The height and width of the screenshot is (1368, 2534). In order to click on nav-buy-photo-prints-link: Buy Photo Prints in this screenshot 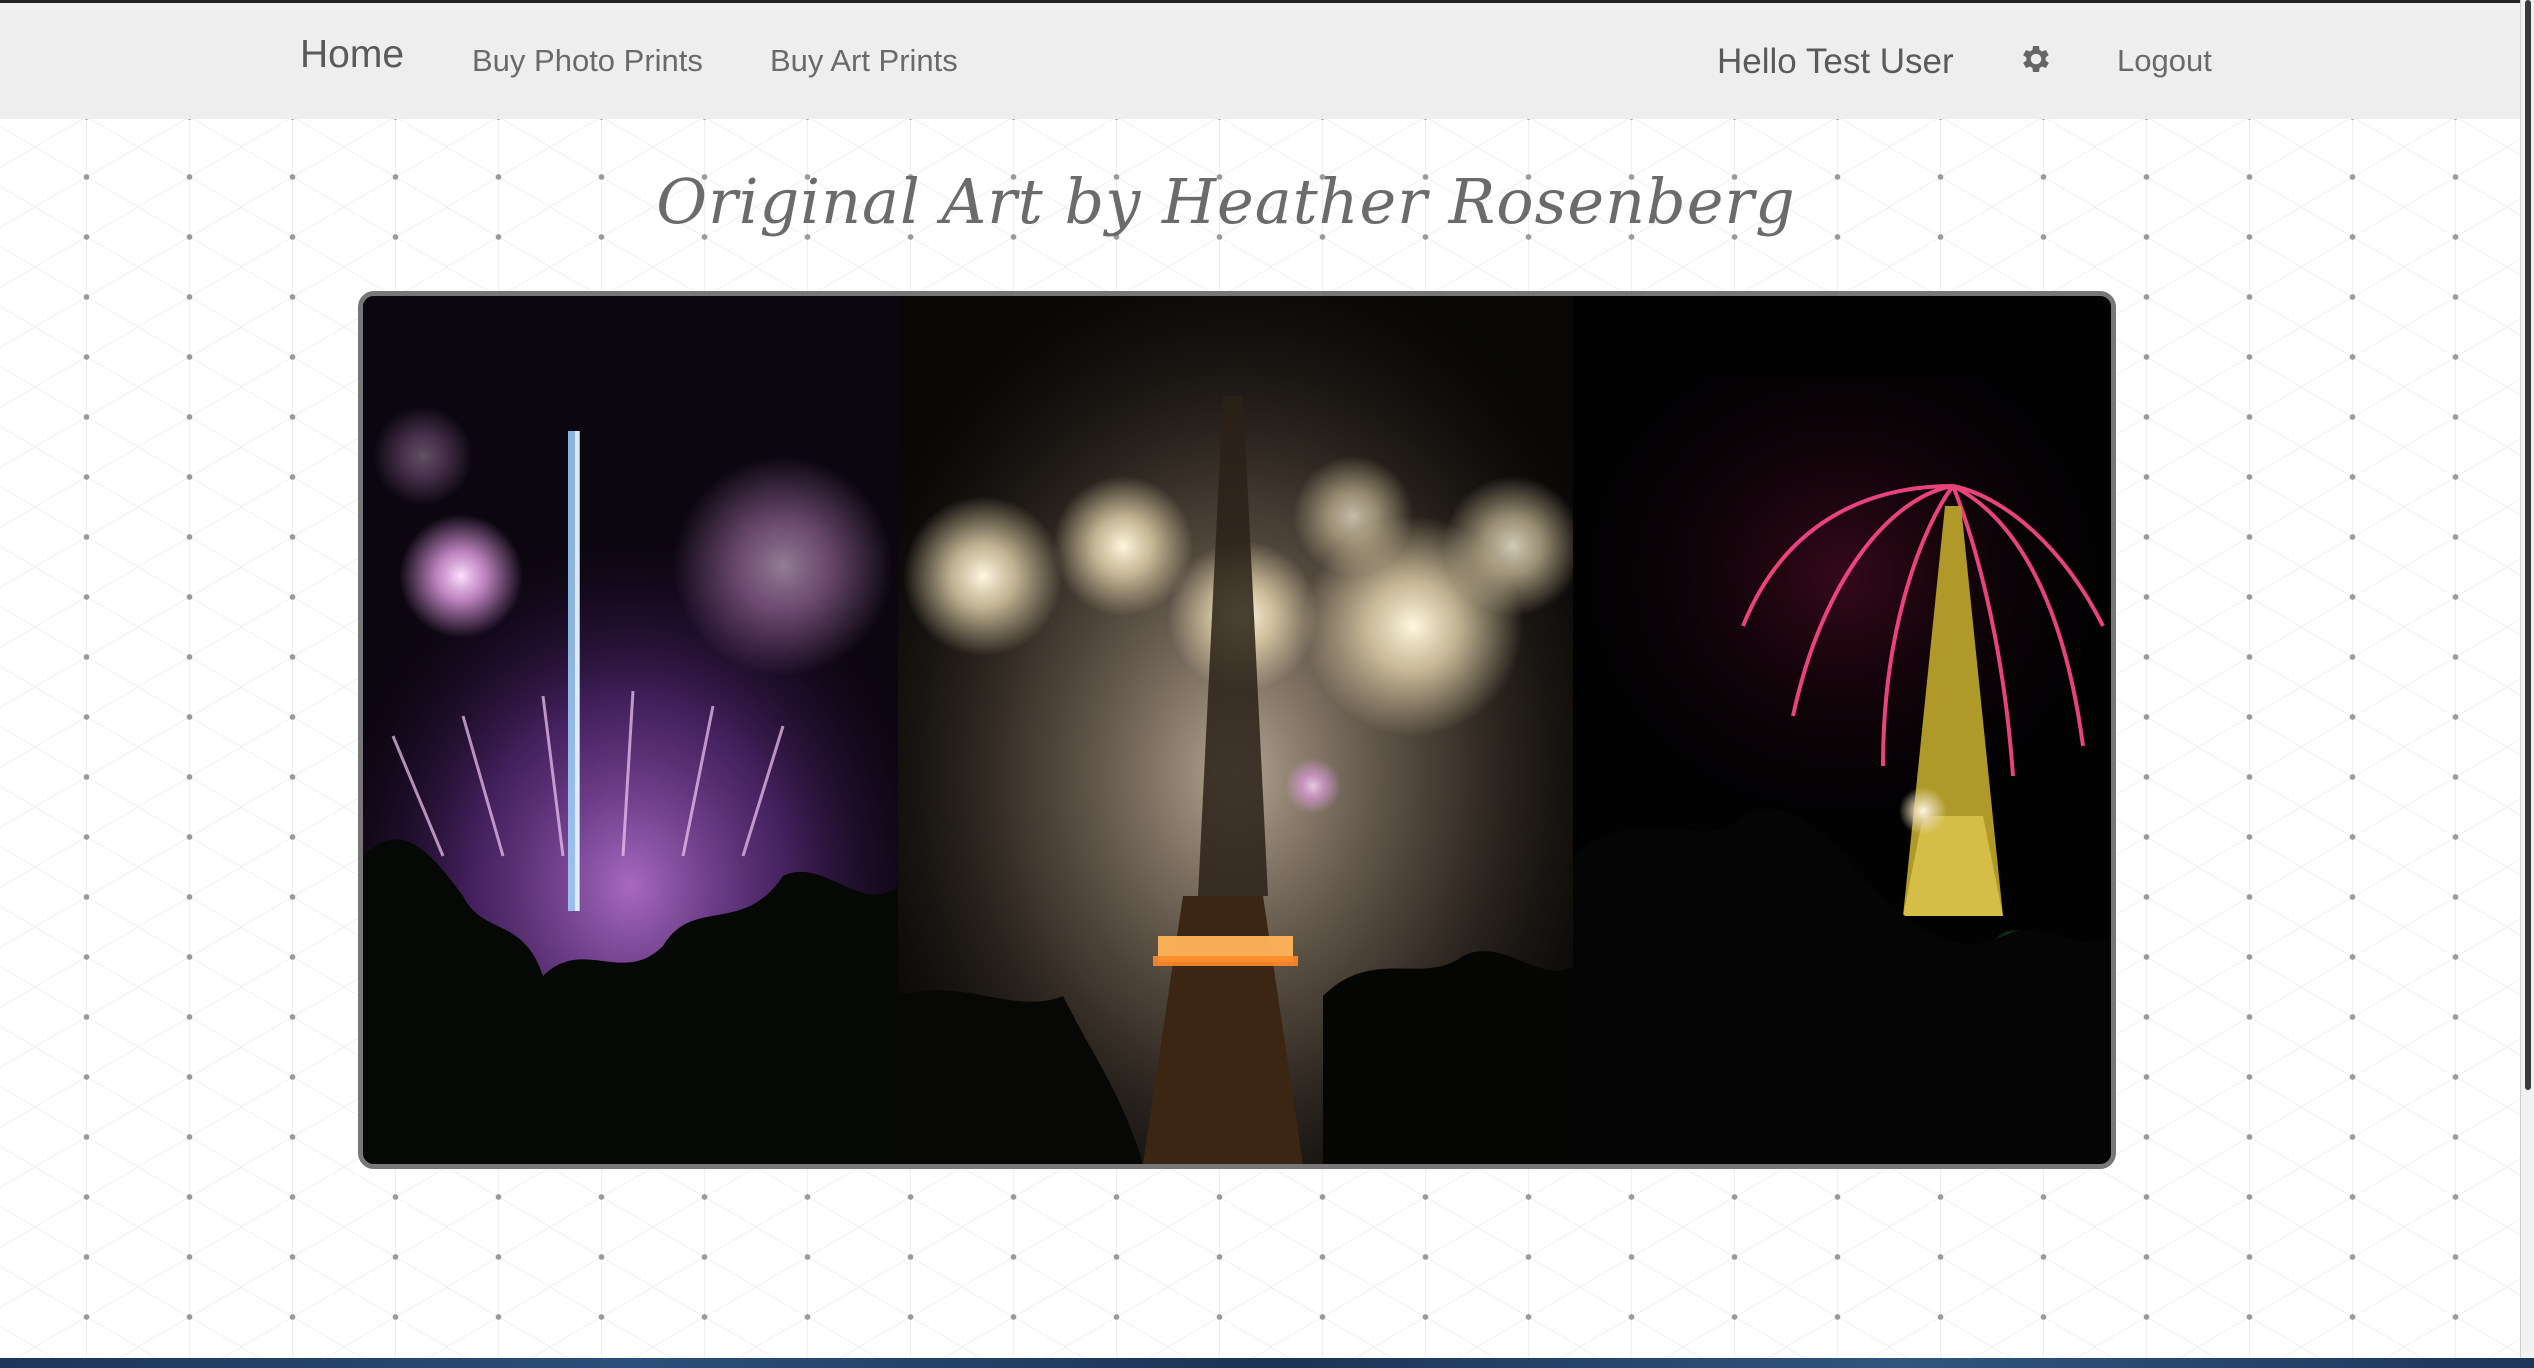, I will do `click(587, 61)`.